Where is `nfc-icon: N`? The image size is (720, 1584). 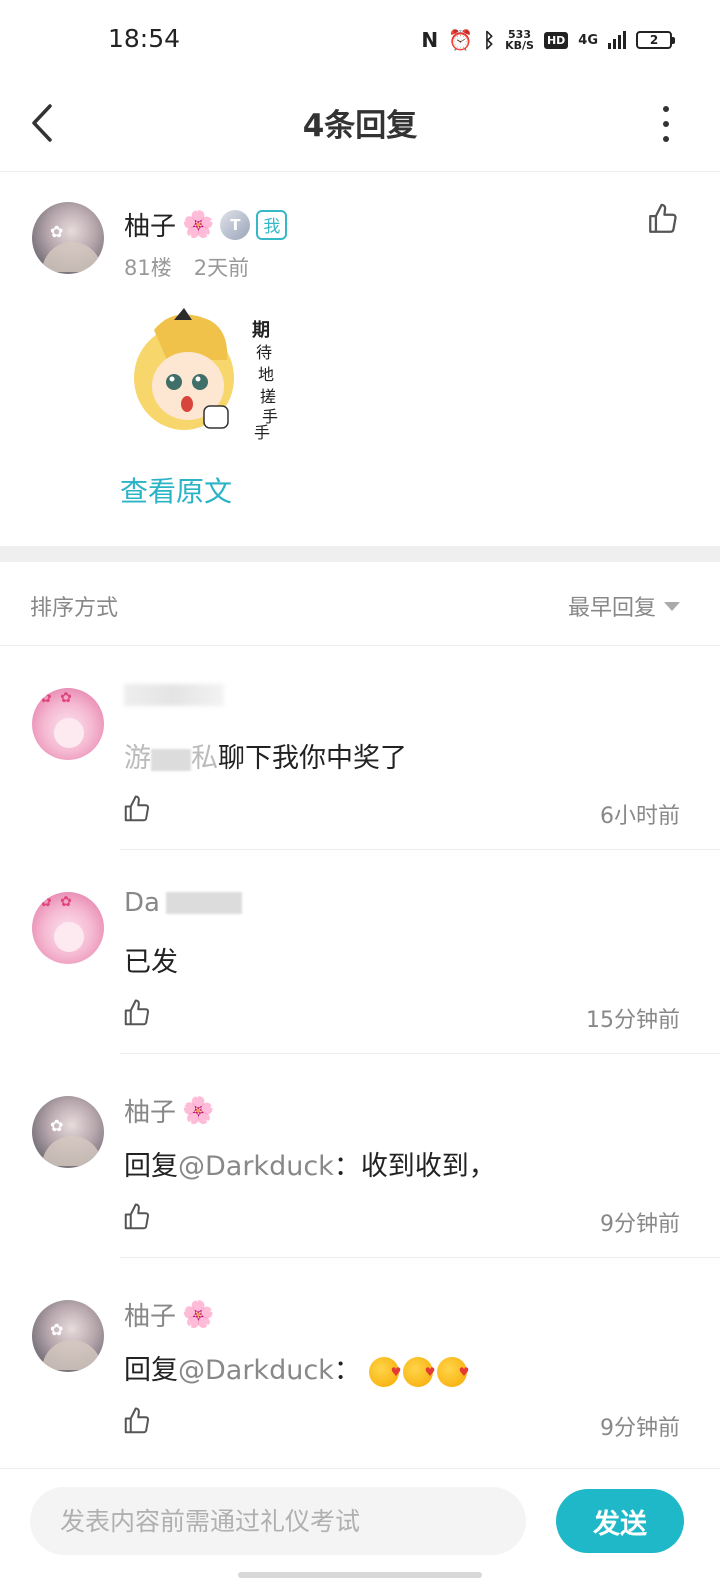
nfc-icon: N is located at coordinates (430, 40).